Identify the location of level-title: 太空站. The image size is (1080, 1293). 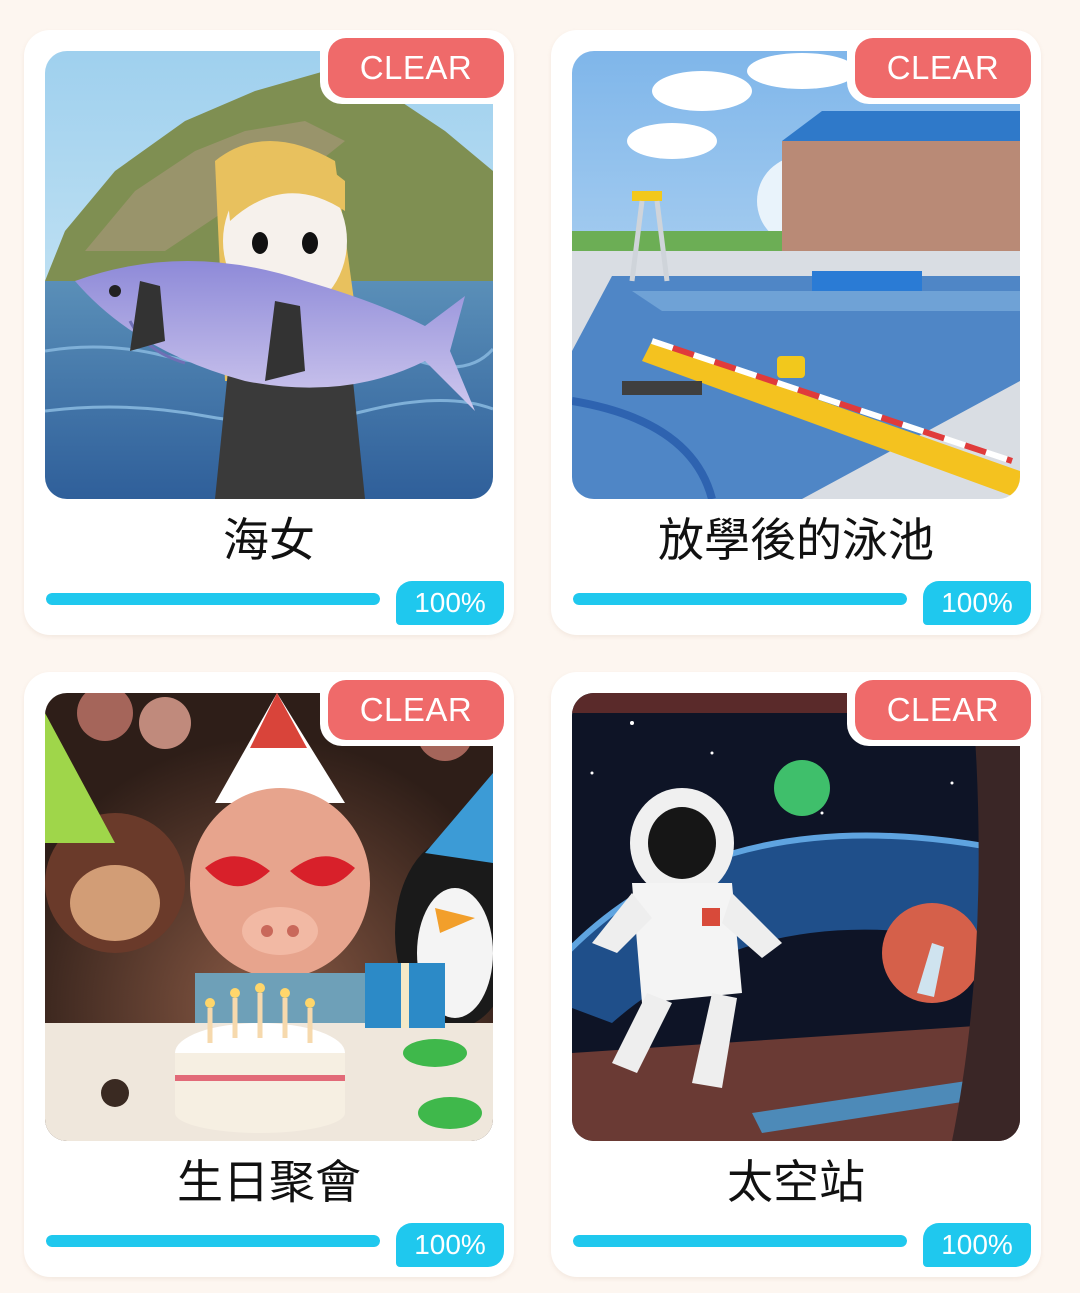
(796, 1182).